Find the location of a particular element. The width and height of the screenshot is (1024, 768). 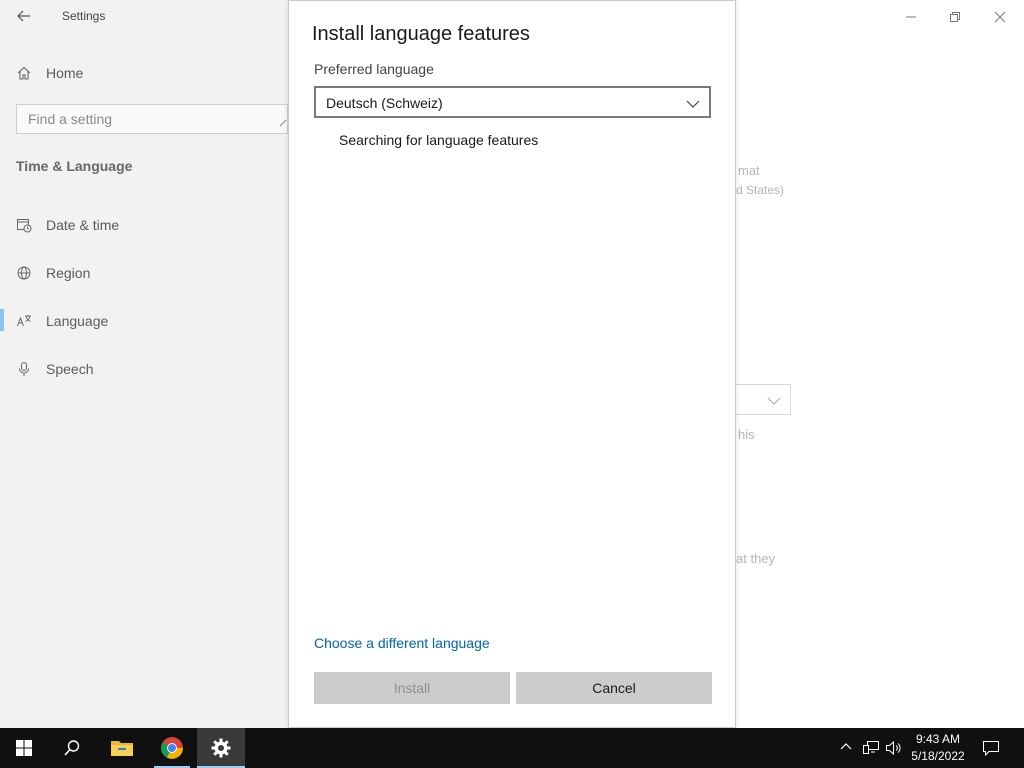

nav-language: Language is located at coordinates (62, 321).